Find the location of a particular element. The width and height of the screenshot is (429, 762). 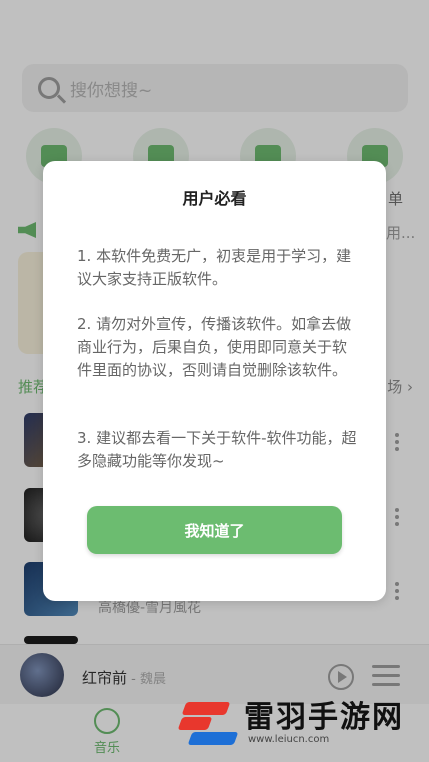

dialog-paragraph: 1. 本软件免费无广，初衷是用于学习，建议大家支持正版软件。 is located at coordinates (214, 267).